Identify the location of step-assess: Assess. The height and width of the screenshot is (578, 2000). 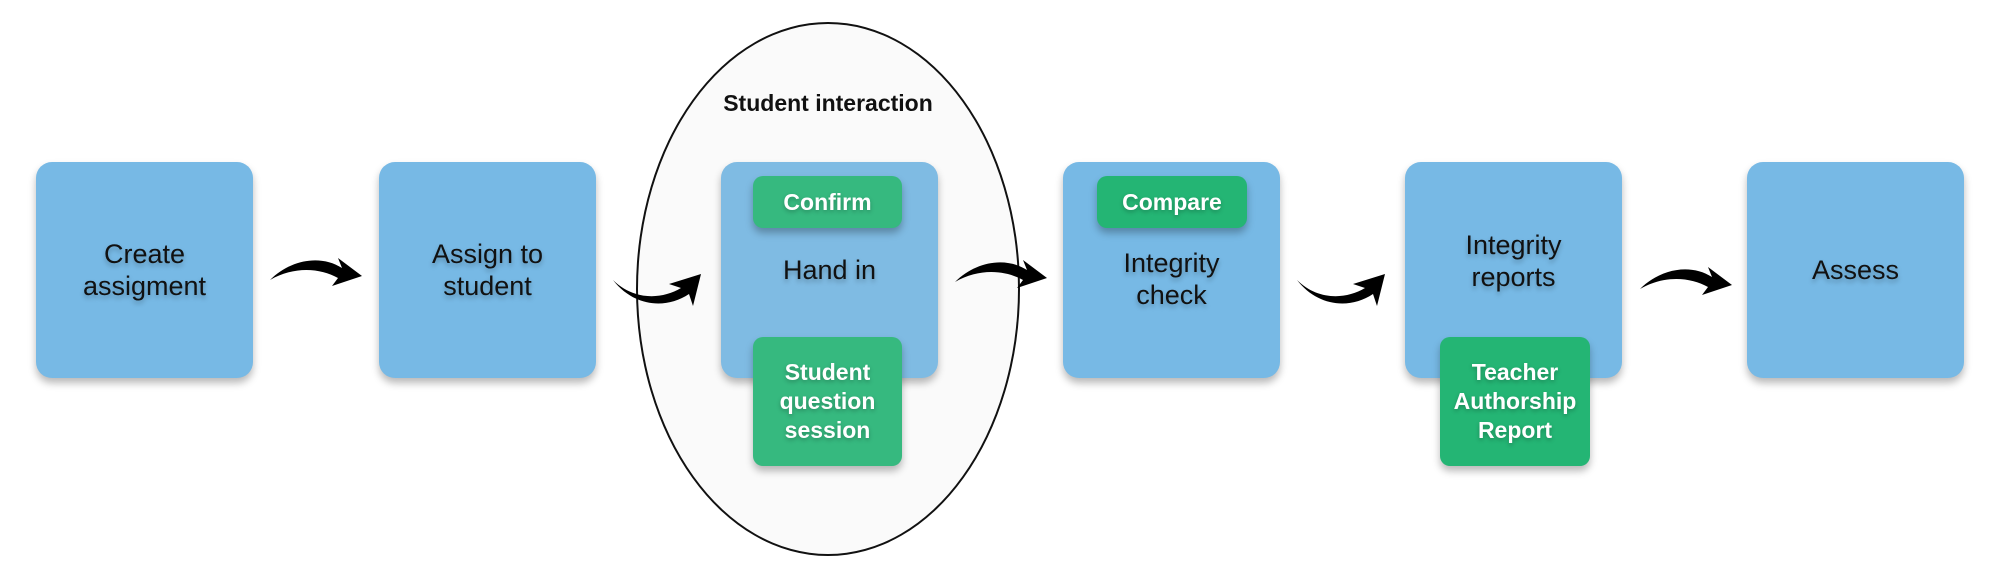
(1855, 270).